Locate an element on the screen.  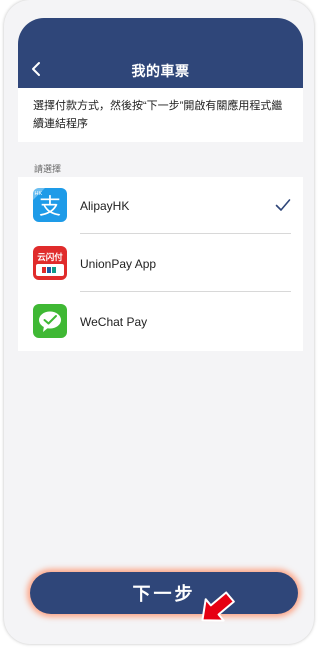
payment-option-label: AlipayHK is located at coordinates (105, 206).